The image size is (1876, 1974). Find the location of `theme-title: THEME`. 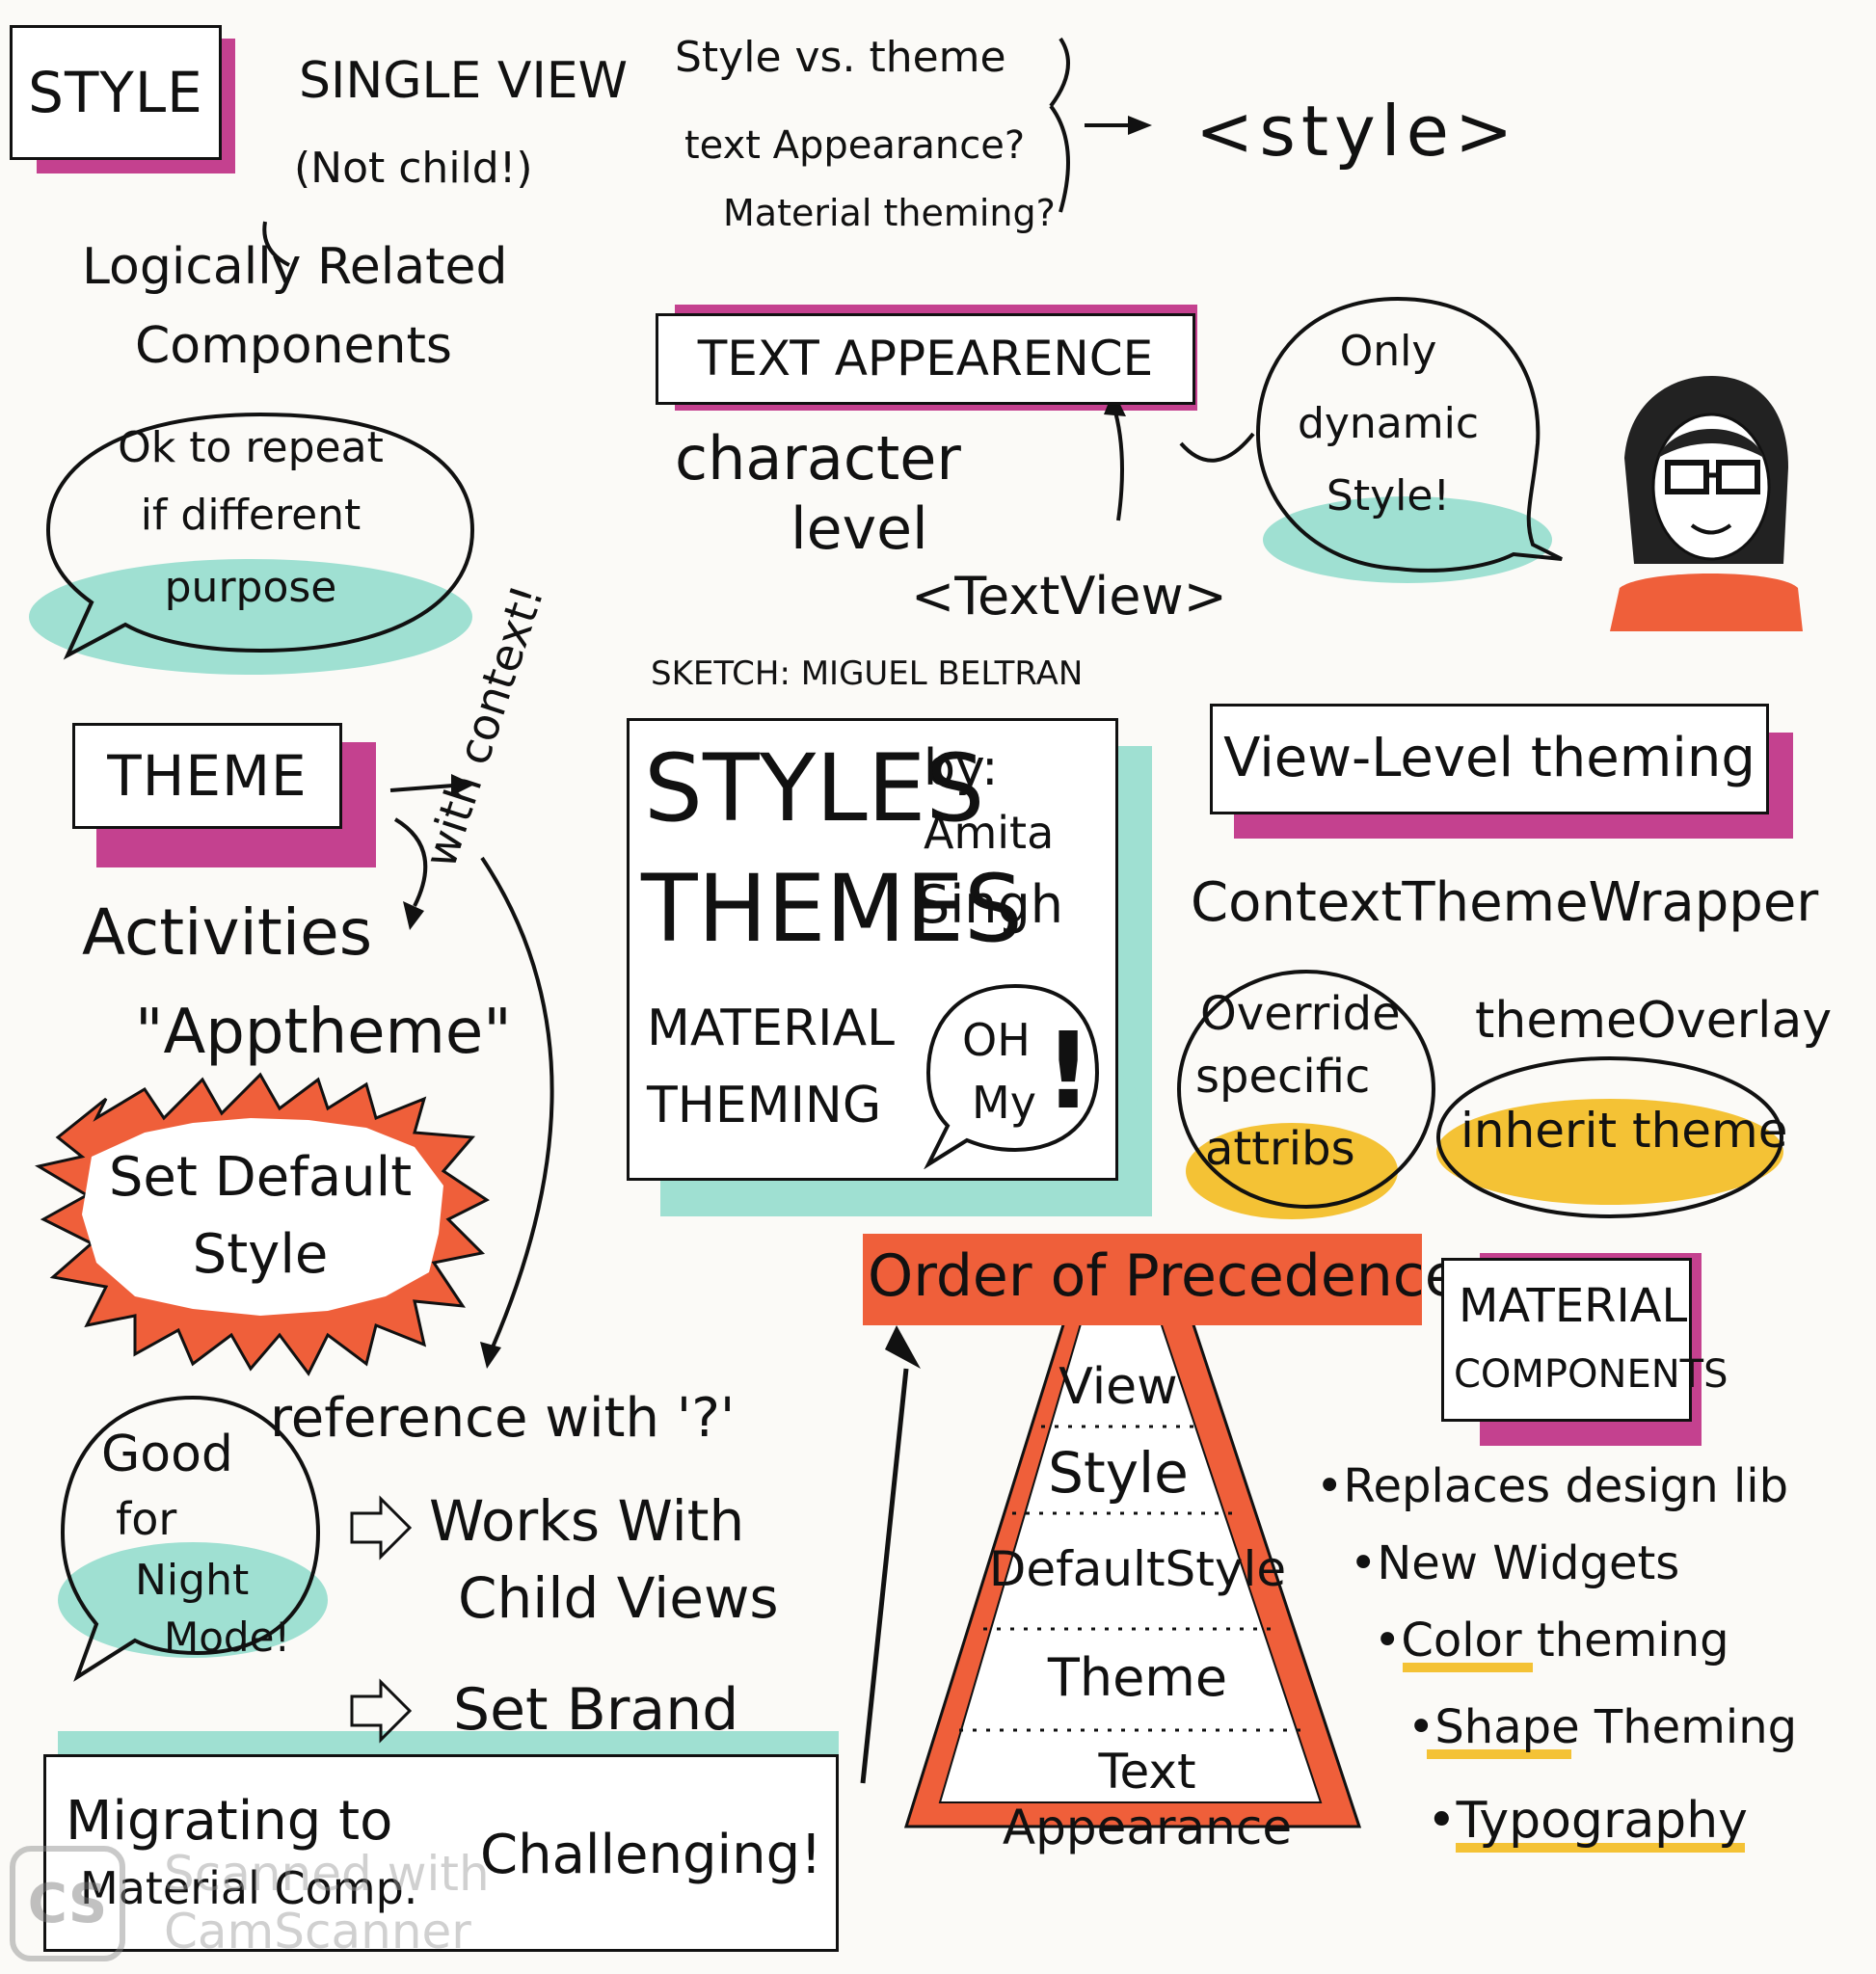

theme-title: THEME is located at coordinates (207, 776).